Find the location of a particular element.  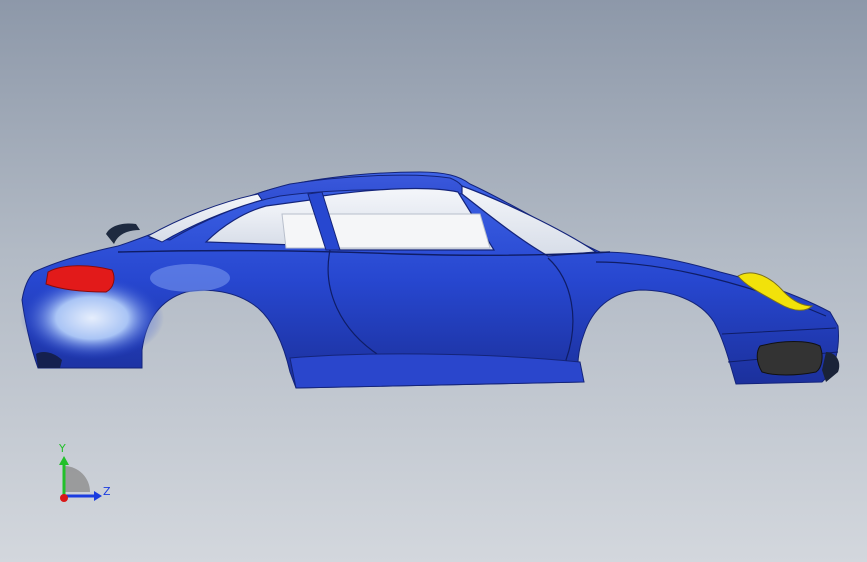

fog-lamp is located at coordinates (789, 358).